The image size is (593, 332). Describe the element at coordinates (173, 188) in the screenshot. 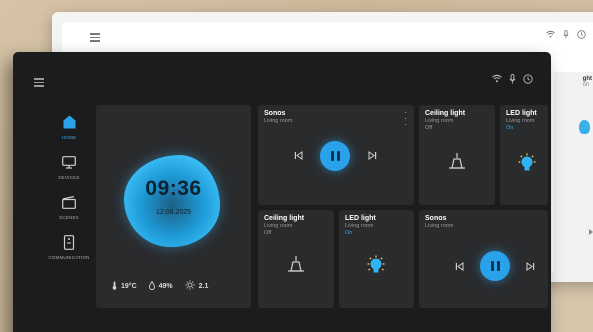

I see `clock-time: 09:36` at that location.